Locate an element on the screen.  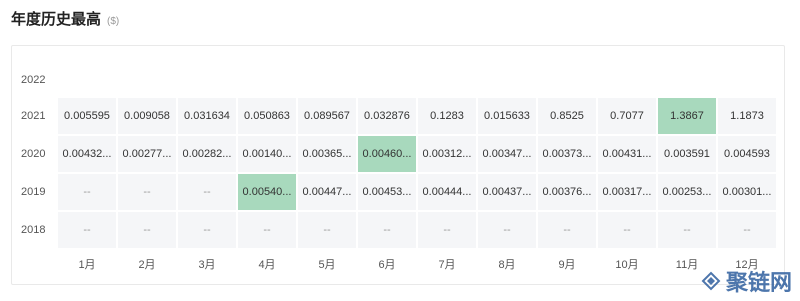
watermark-text: 聚链网 is located at coordinates (758, 283).